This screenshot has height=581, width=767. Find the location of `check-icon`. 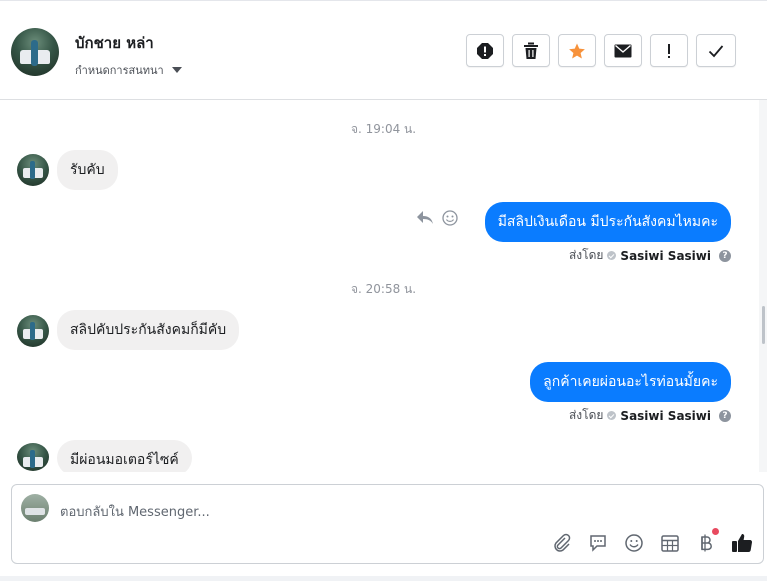

check-icon is located at coordinates (716, 50).